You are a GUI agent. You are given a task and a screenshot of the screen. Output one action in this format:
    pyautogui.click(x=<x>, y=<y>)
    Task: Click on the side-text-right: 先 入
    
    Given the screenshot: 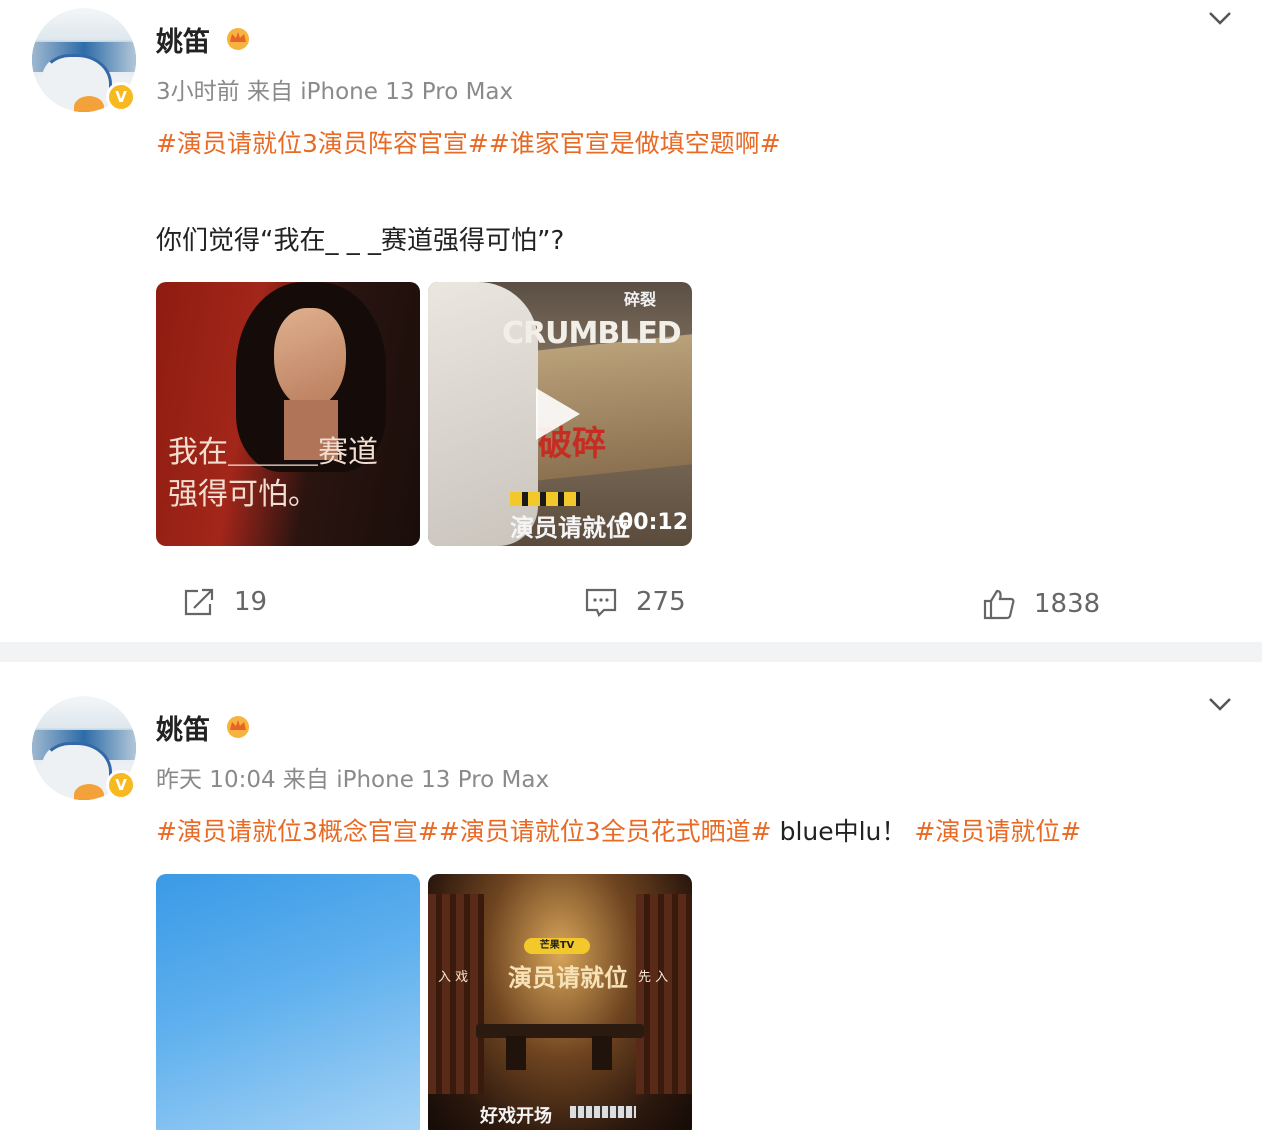 What is the action you would take?
    pyautogui.click(x=653, y=977)
    